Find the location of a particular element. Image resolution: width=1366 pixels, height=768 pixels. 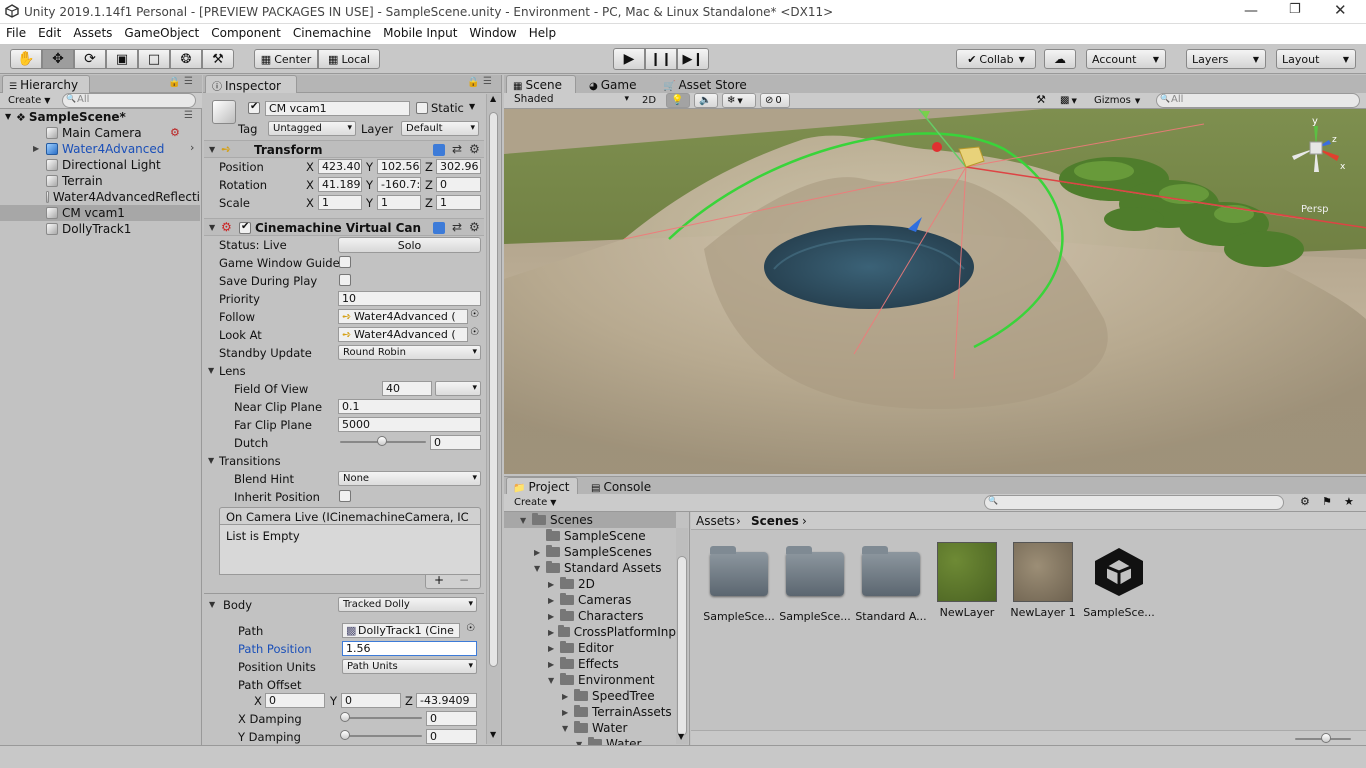

folder-tree-item: ▼ Environment is located at coordinates (590, 680).